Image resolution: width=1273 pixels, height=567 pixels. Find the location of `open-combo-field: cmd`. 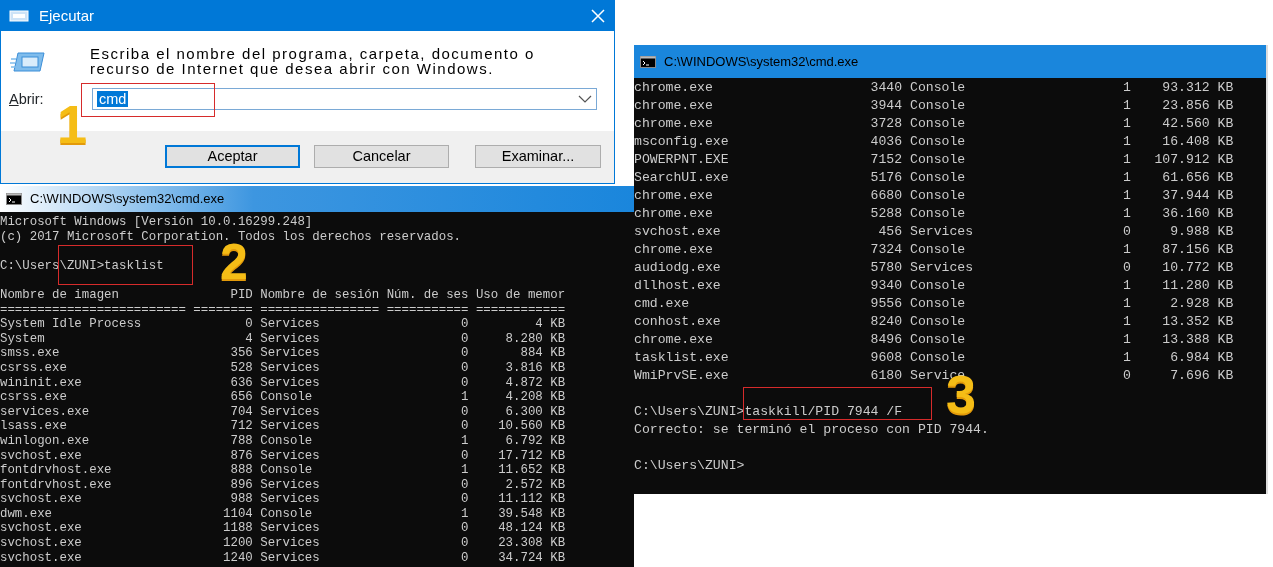

open-combo-field: cmd is located at coordinates (344, 99).